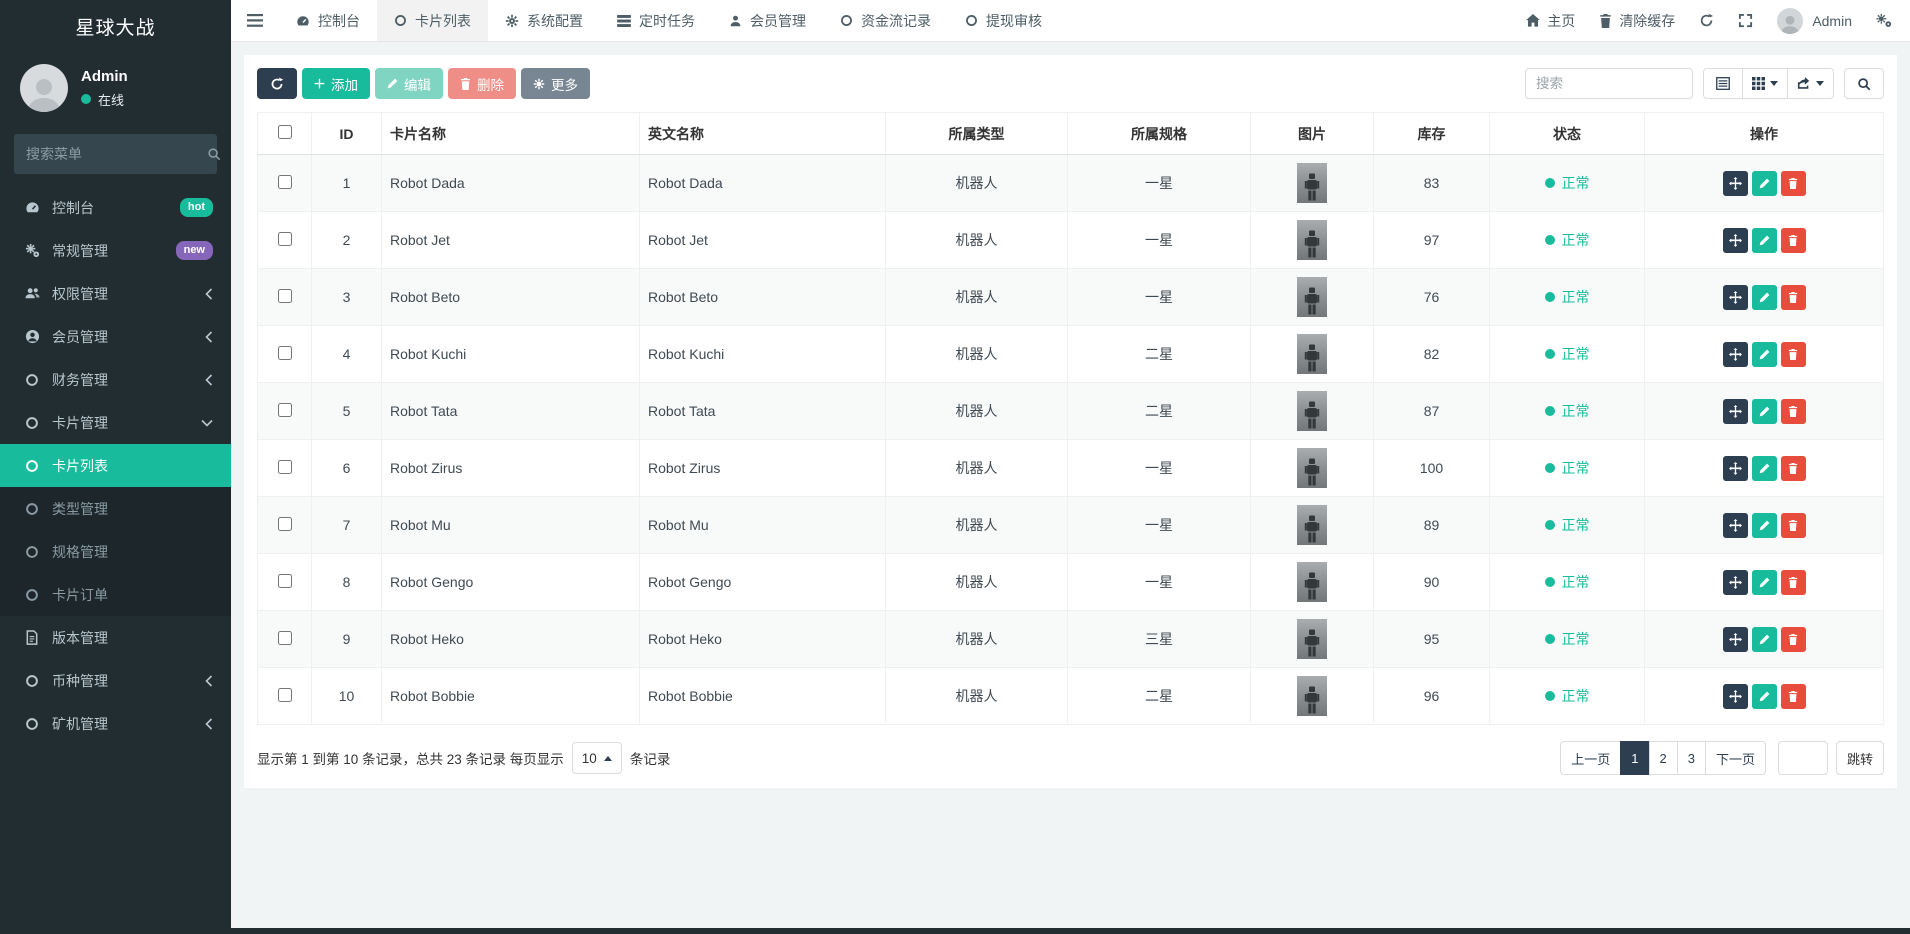 The width and height of the screenshot is (1910, 934). What do you see at coordinates (1550, 21) in the screenshot?
I see `home-link: 主页` at bounding box center [1550, 21].